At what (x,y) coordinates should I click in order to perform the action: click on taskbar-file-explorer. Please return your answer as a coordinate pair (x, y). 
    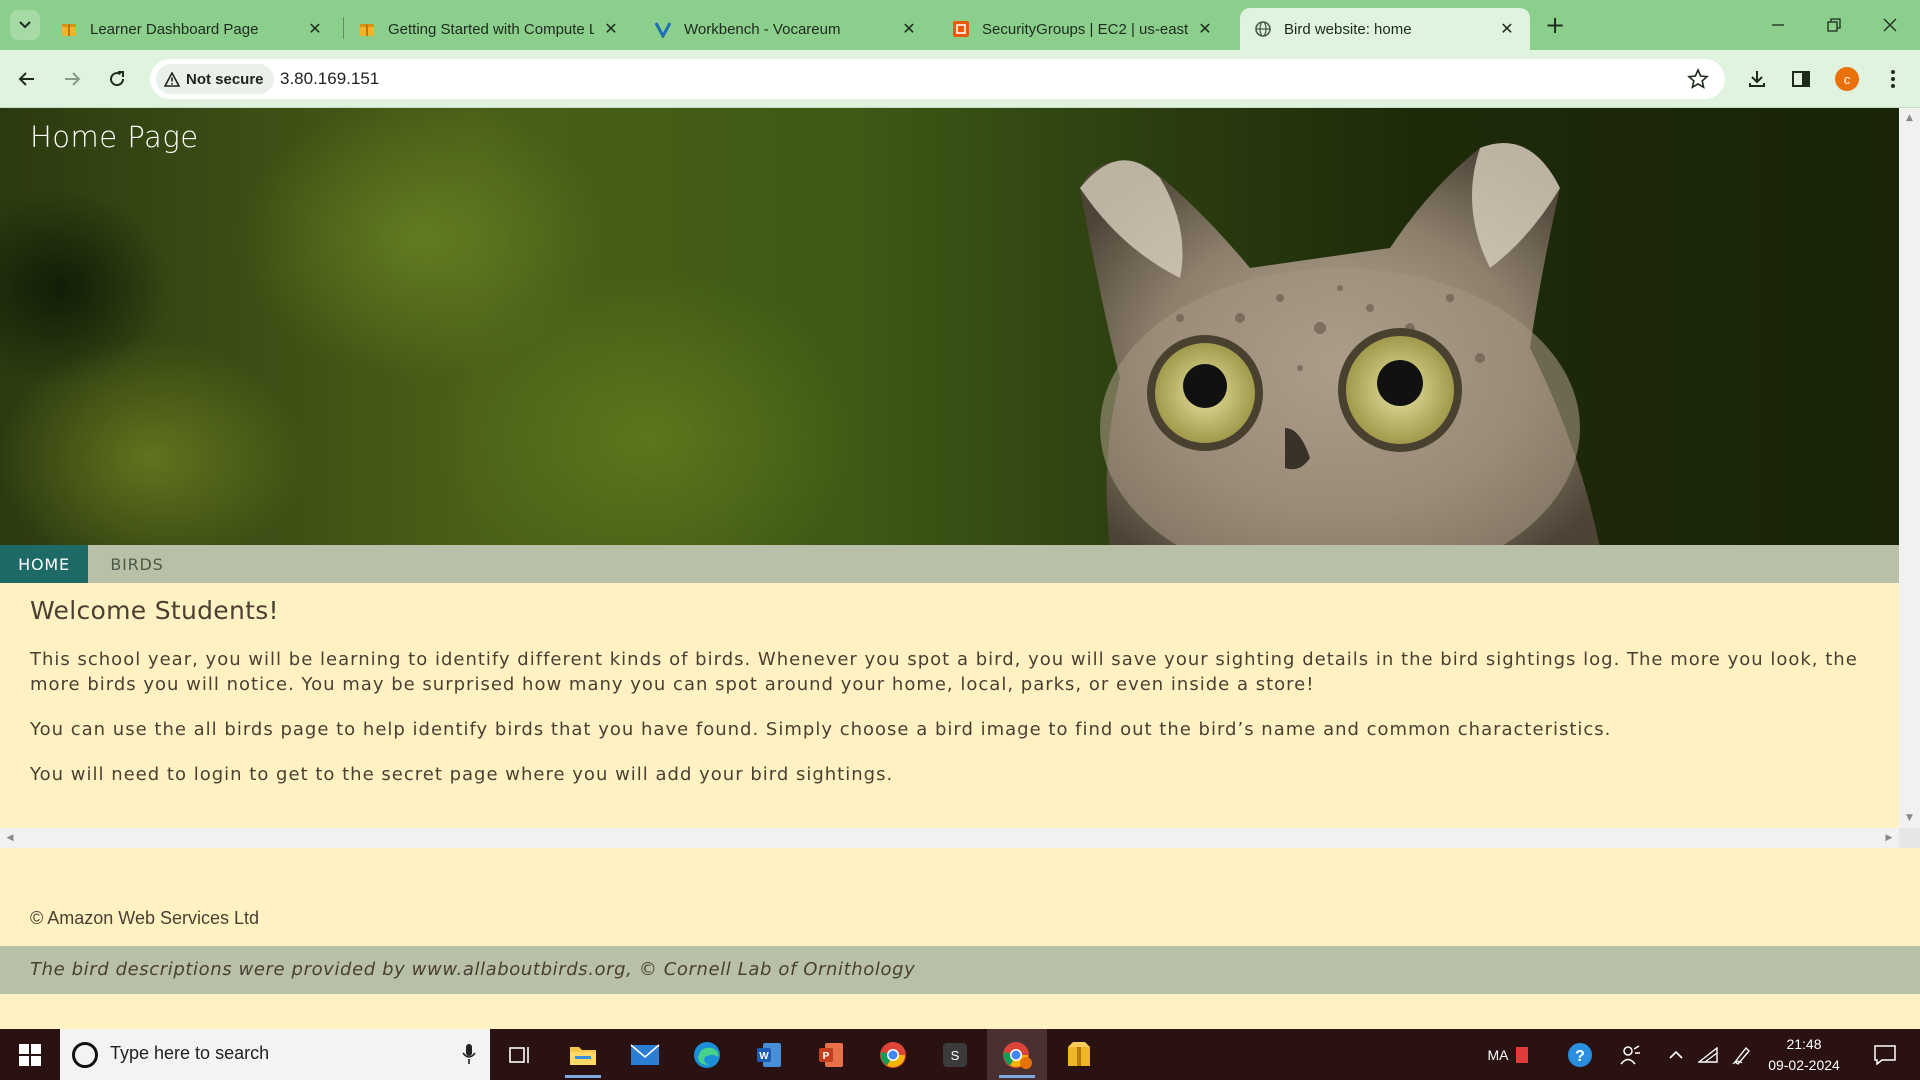
    Looking at the image, I should click on (583, 1054).